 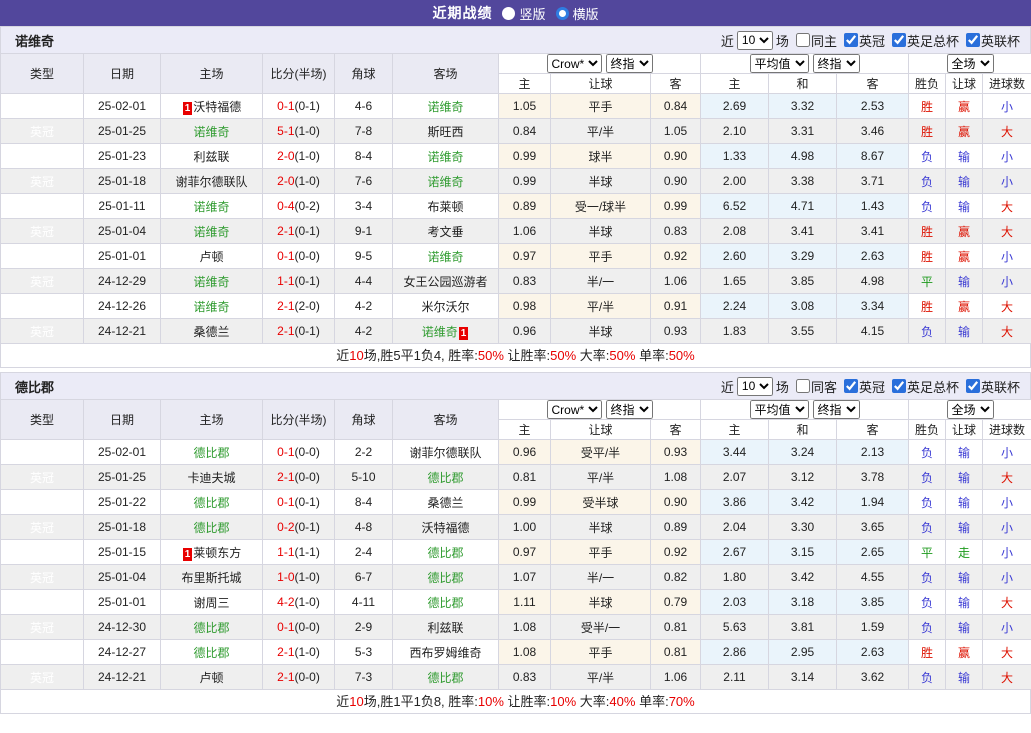 What do you see at coordinates (122, 602) in the screenshot?
I see `date-cell: 25-01-01` at bounding box center [122, 602].